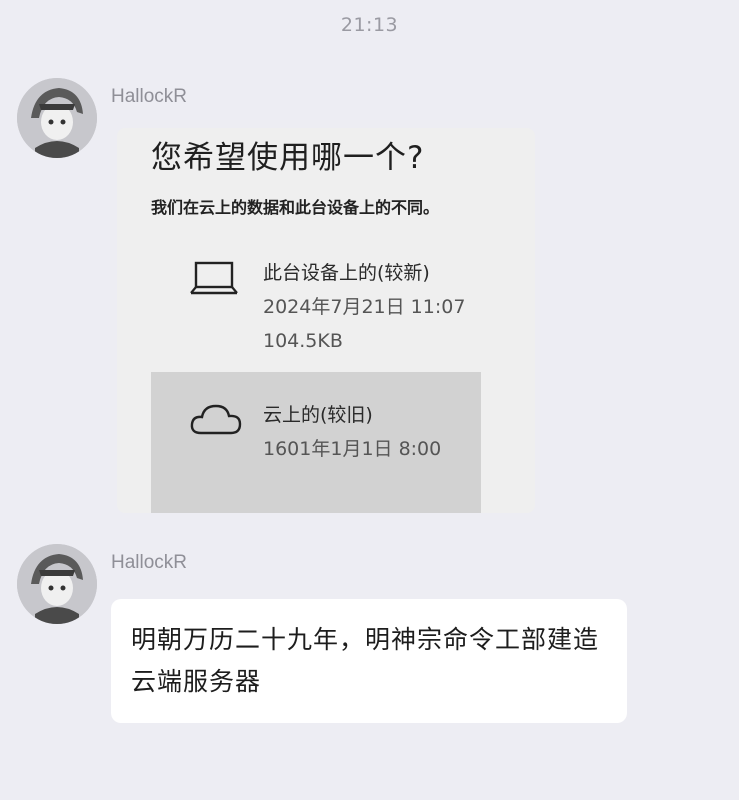 This screenshot has width=739, height=800. I want to click on text-message-bubble: 明朝万历二十九年，明神宗命令工部建造云端服务器, so click(369, 661).